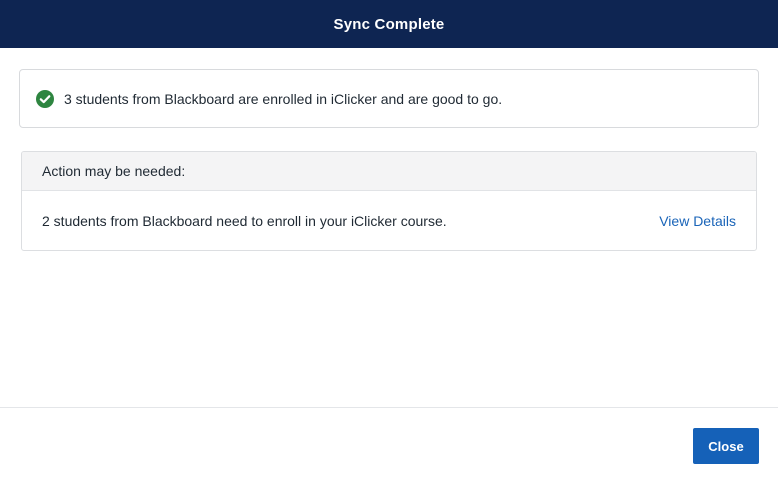 The image size is (778, 483). Describe the element at coordinates (697, 221) in the screenshot. I see `view-details-link: View Details` at that location.